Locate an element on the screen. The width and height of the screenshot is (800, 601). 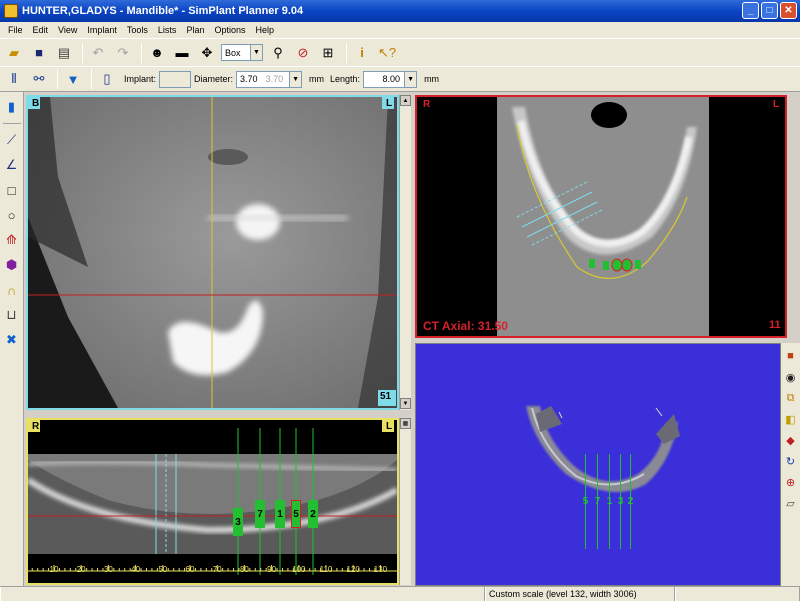
menu-options: Options is located at coordinates (229, 30).